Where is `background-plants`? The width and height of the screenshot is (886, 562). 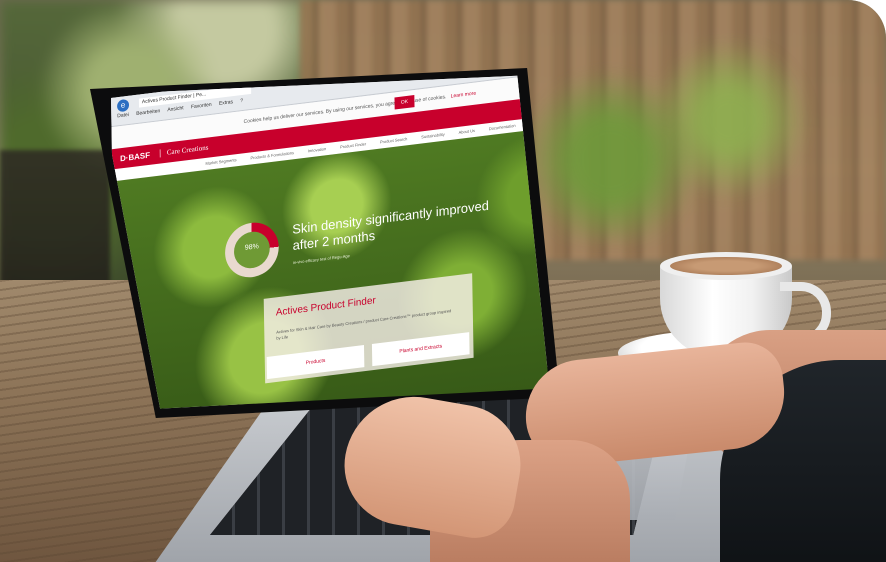
background-plants is located at coordinates (670, 140).